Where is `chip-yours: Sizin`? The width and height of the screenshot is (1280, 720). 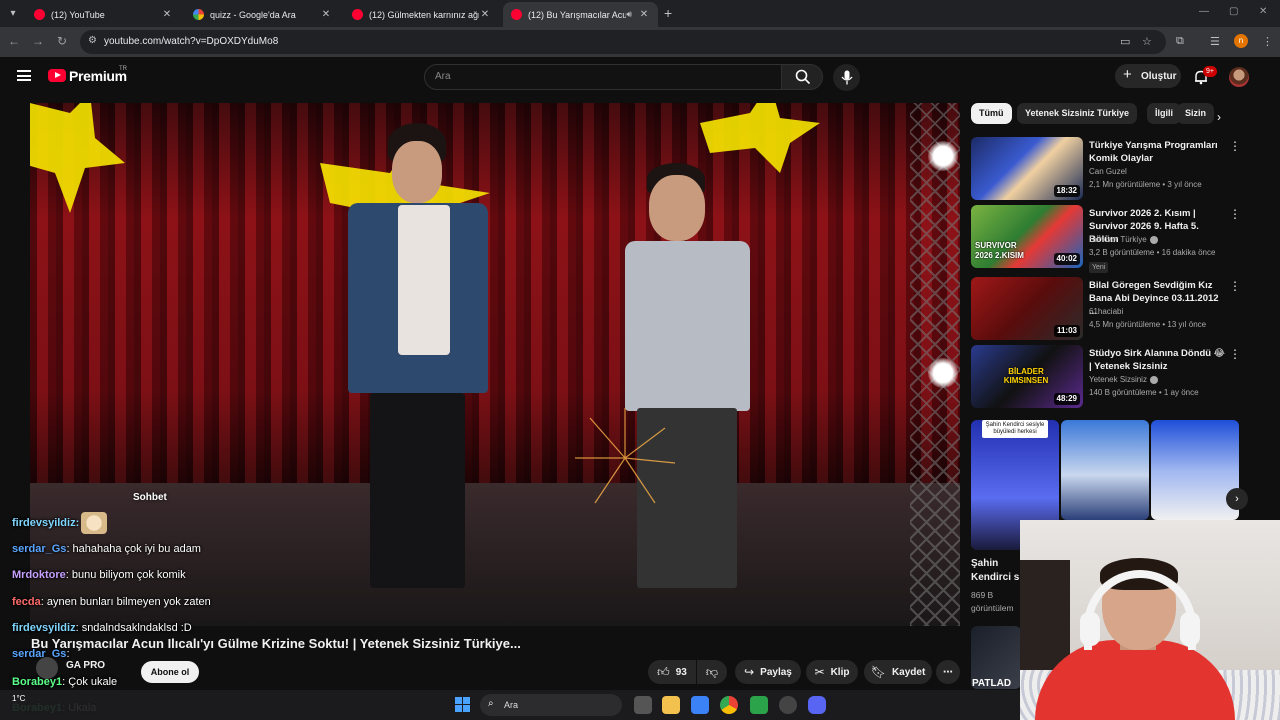 chip-yours: Sizin is located at coordinates (1196, 113).